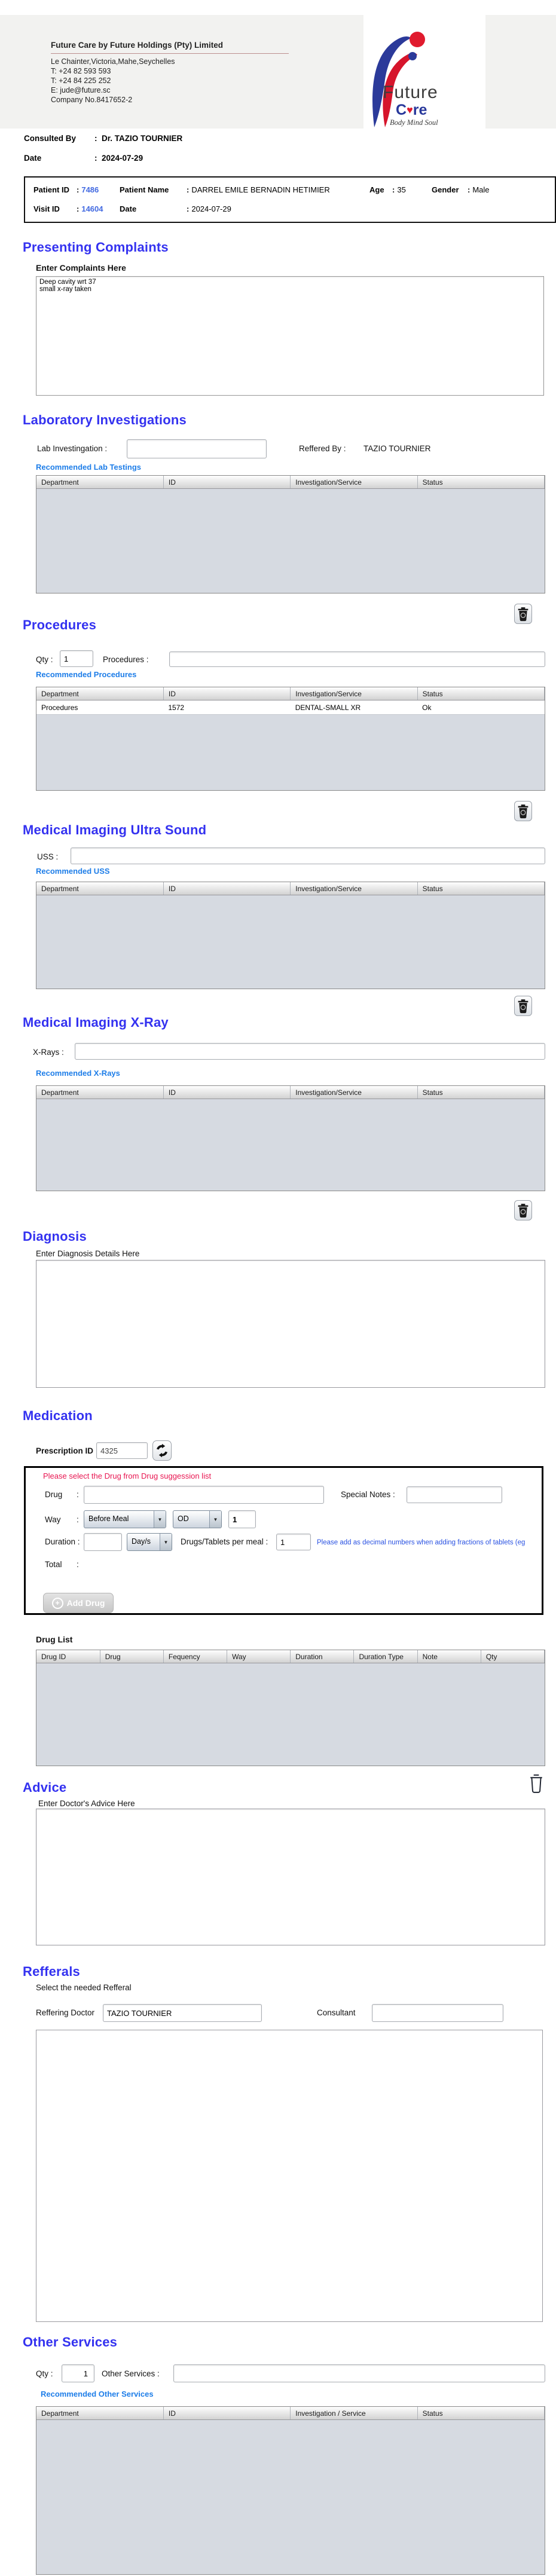  Describe the element at coordinates (86, 674) in the screenshot. I see `recommended-procedures-link: Recommended Procedures` at that location.